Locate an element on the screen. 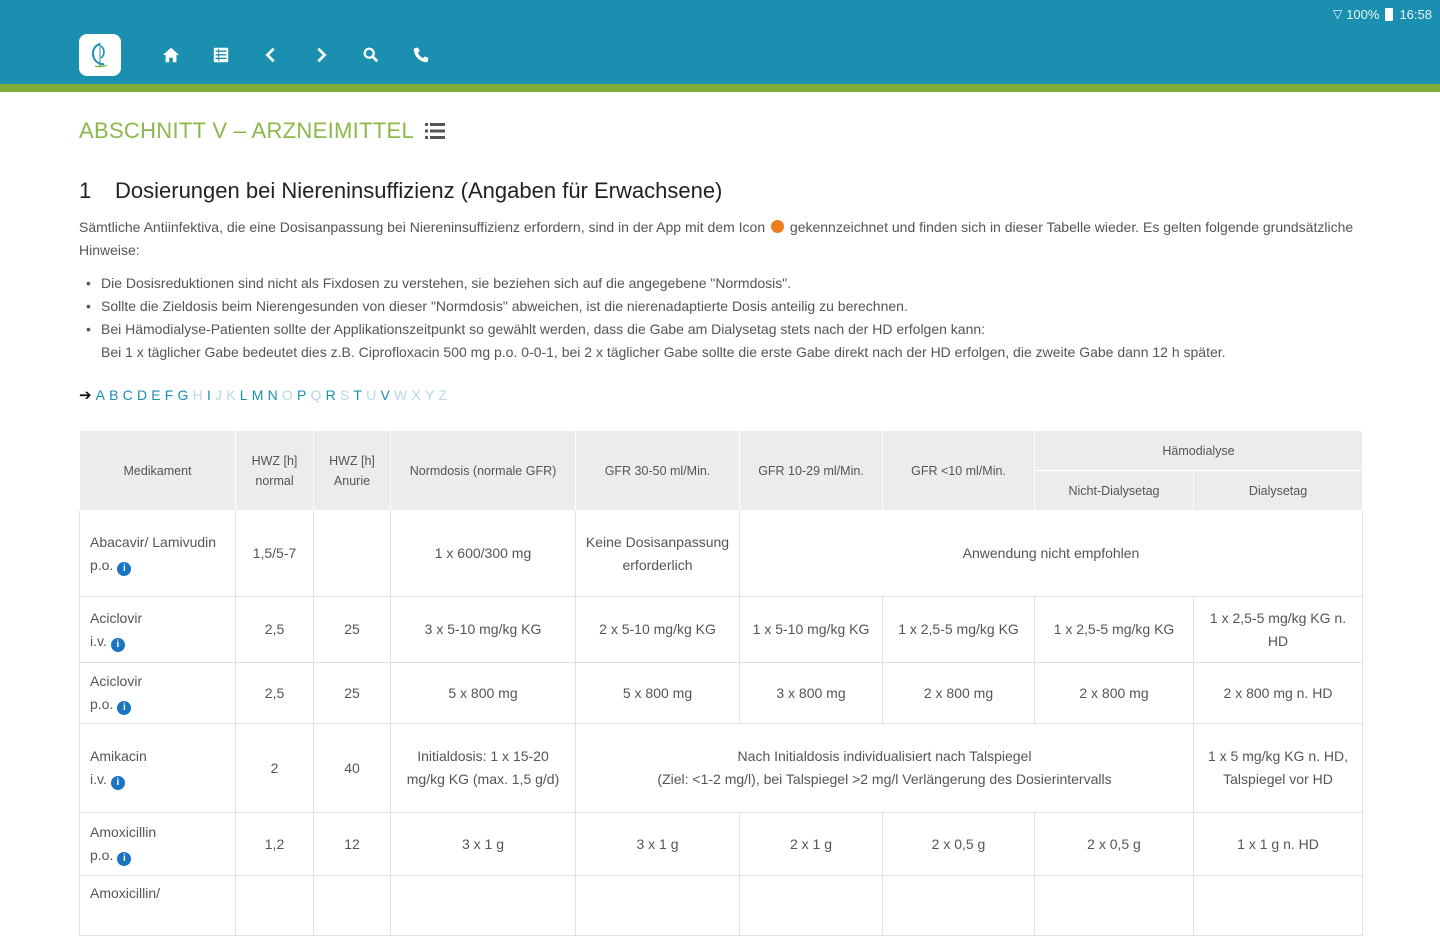  col-header-gfr-30-50: GFR 30-50 ml/Min. is located at coordinates (657, 470).